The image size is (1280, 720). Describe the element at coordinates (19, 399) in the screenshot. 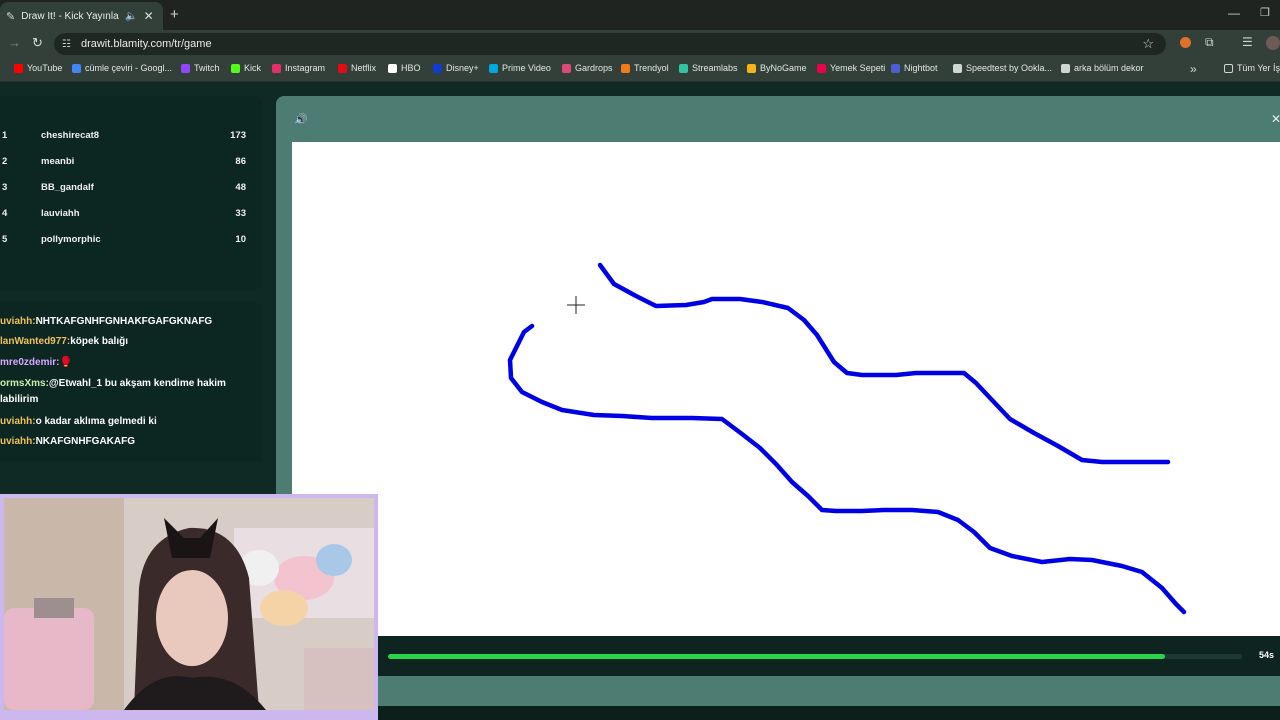

I see `chat-text: labilirim` at that location.